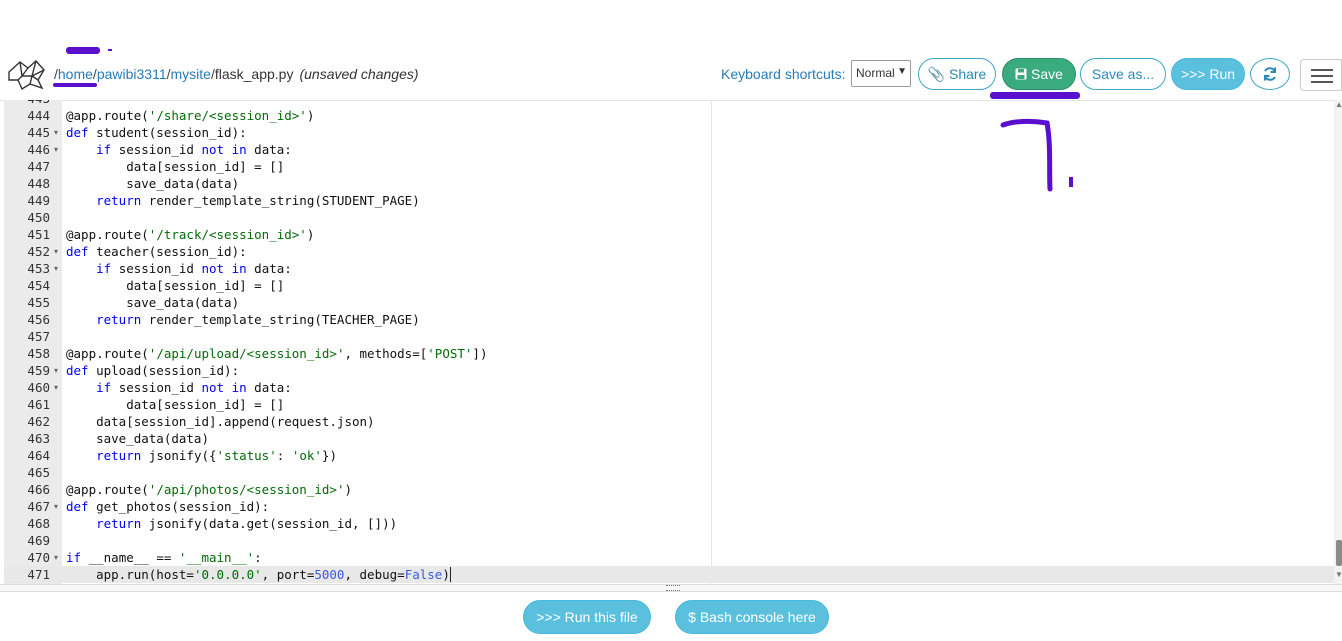  Describe the element at coordinates (130, 557) in the screenshot. I see `code-token: __name__ ==` at that location.